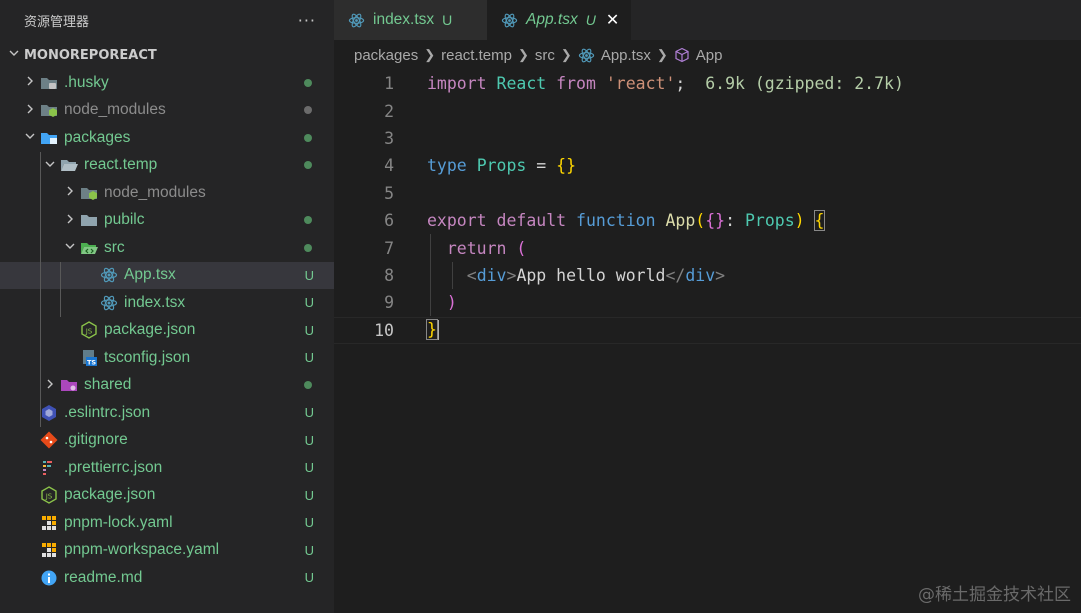  What do you see at coordinates (155, 192) in the screenshot?
I see `tree-item-label: node_modules` at bounding box center [155, 192].